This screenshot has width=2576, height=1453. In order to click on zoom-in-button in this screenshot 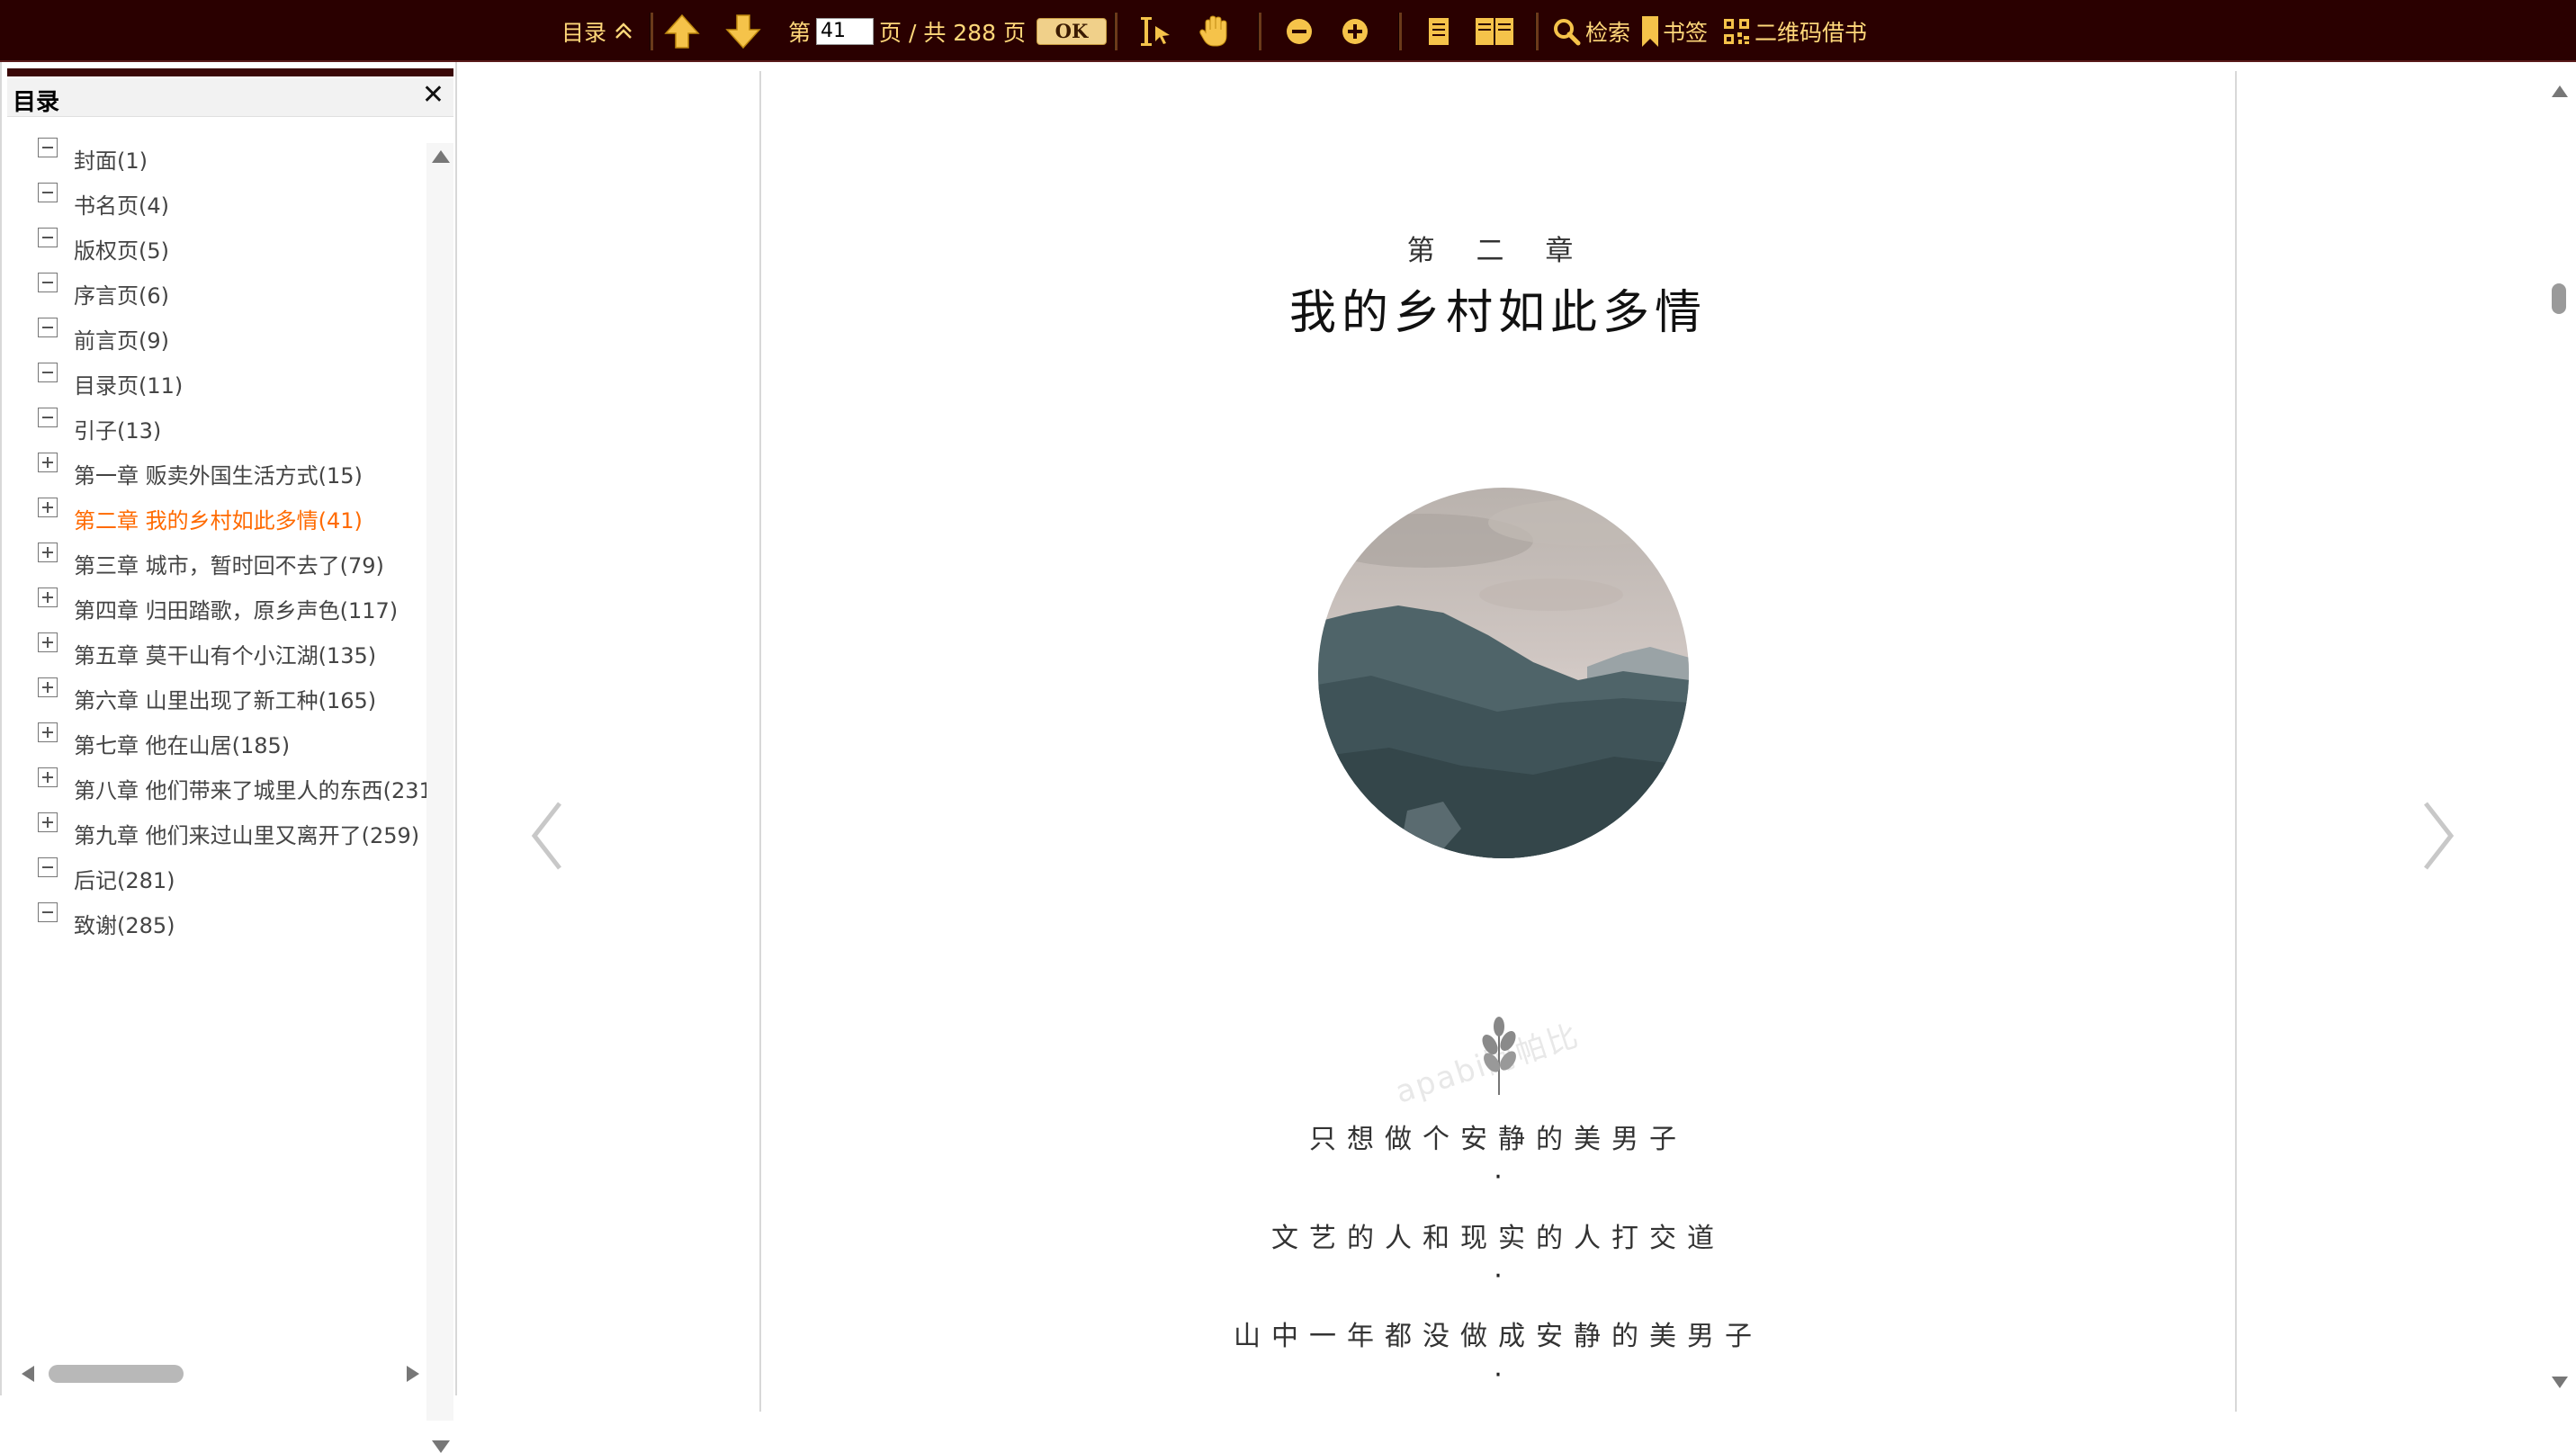, I will do `click(1355, 31)`.